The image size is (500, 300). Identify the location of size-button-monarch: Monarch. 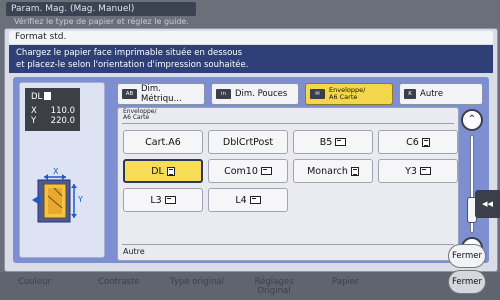
(333, 171).